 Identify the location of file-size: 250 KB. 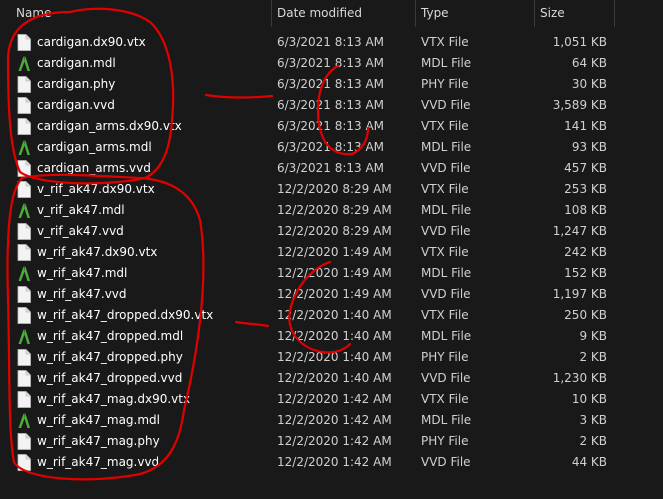
(585, 315).